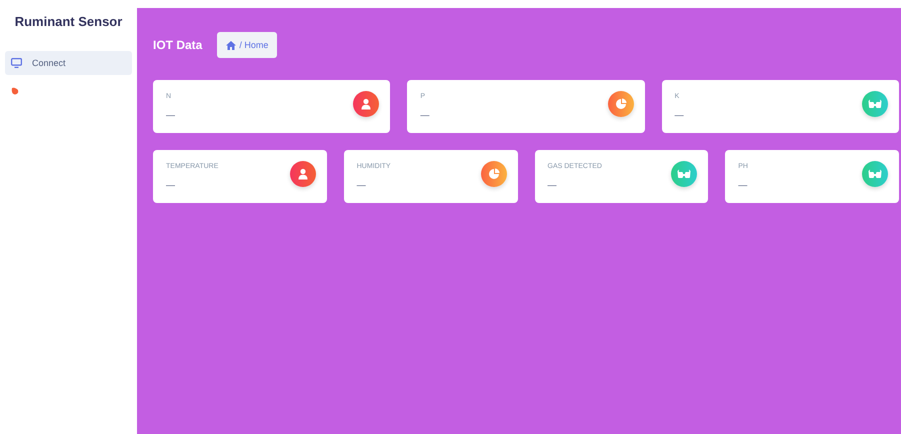 Image resolution: width=901 pixels, height=434 pixels. I want to click on monitor-icon, so click(16, 63).